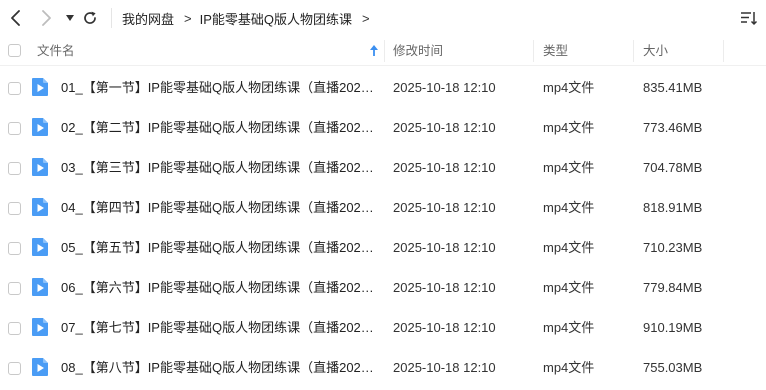 This screenshot has width=766, height=390. I want to click on file-size: 773.46MB, so click(673, 127).